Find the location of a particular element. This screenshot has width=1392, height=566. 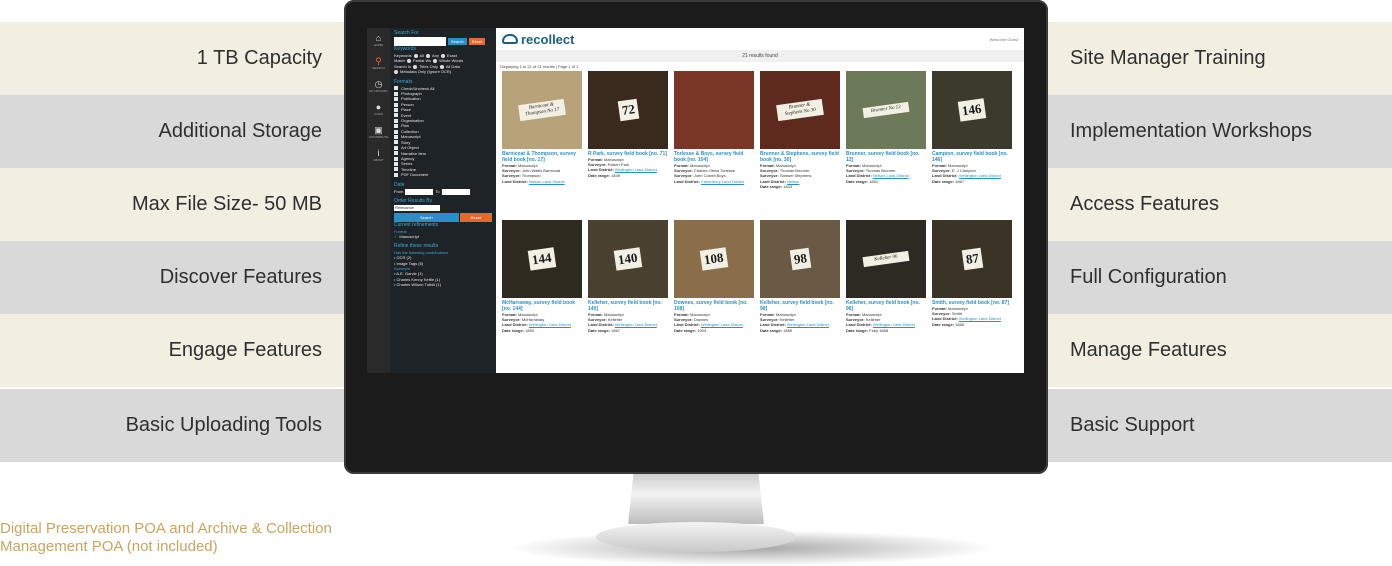

result-title-link: Downes, survey field book [no. 108] is located at coordinates (714, 306).